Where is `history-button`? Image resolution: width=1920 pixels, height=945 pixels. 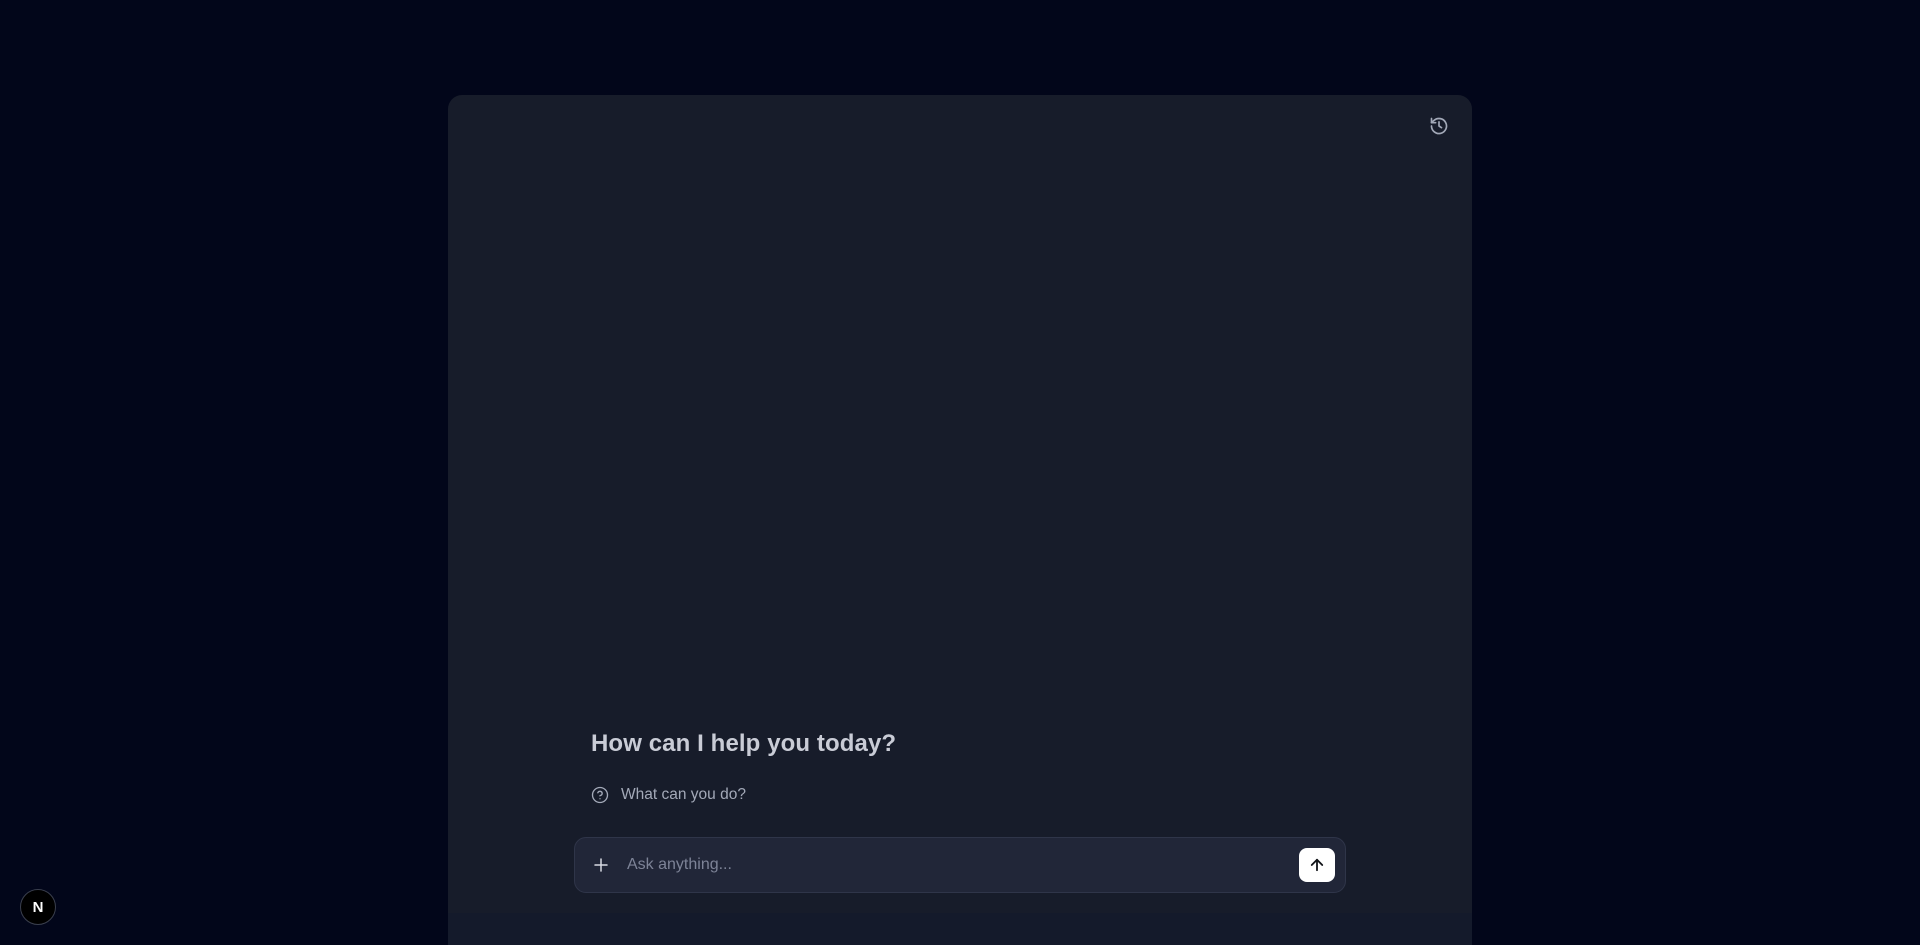
history-button is located at coordinates (1439, 126).